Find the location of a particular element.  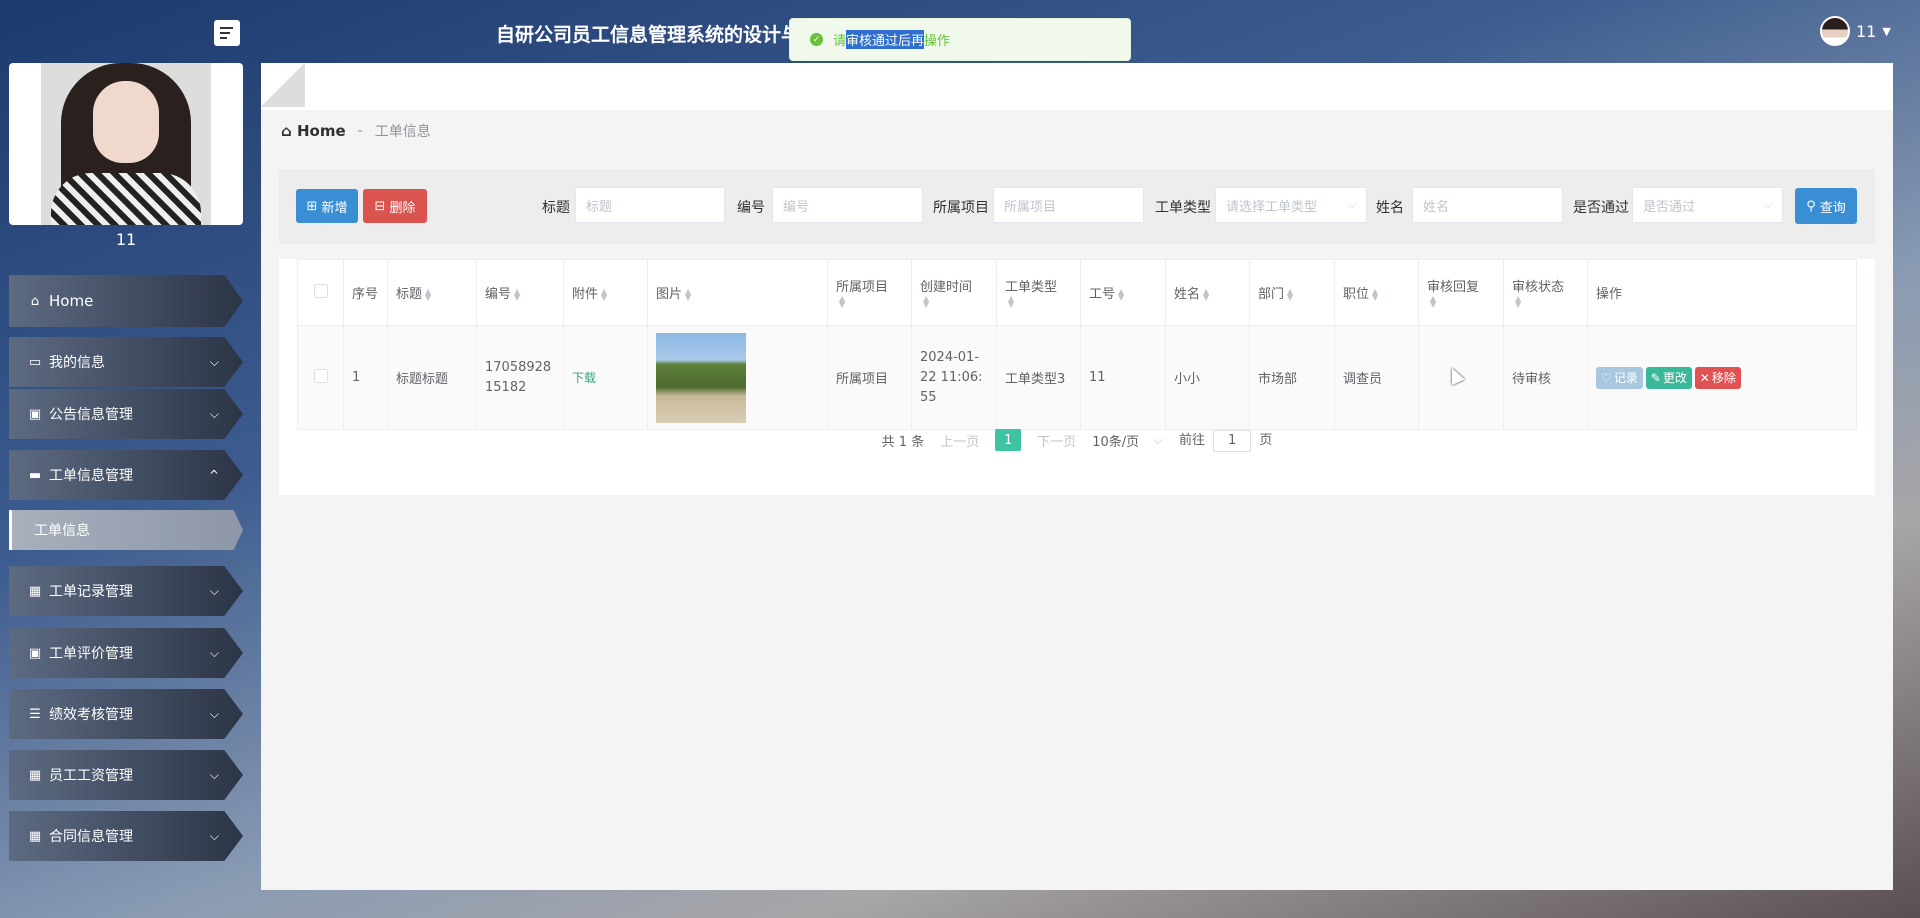

profile-name: 11 is located at coordinates (126, 239).